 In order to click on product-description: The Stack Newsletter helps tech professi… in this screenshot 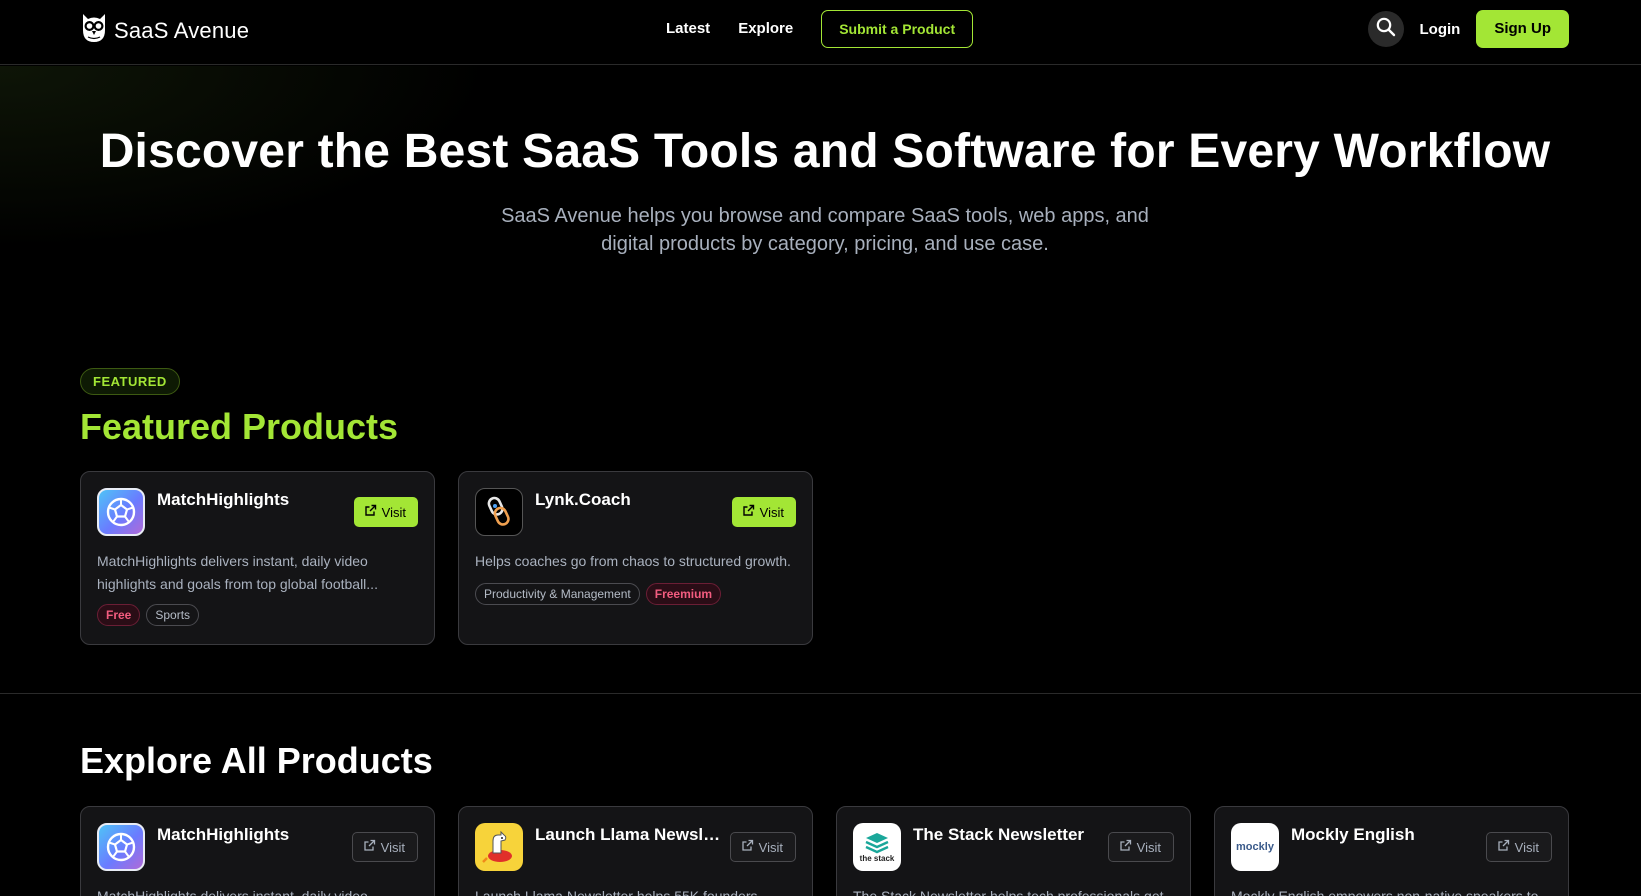, I will do `click(1008, 892)`.